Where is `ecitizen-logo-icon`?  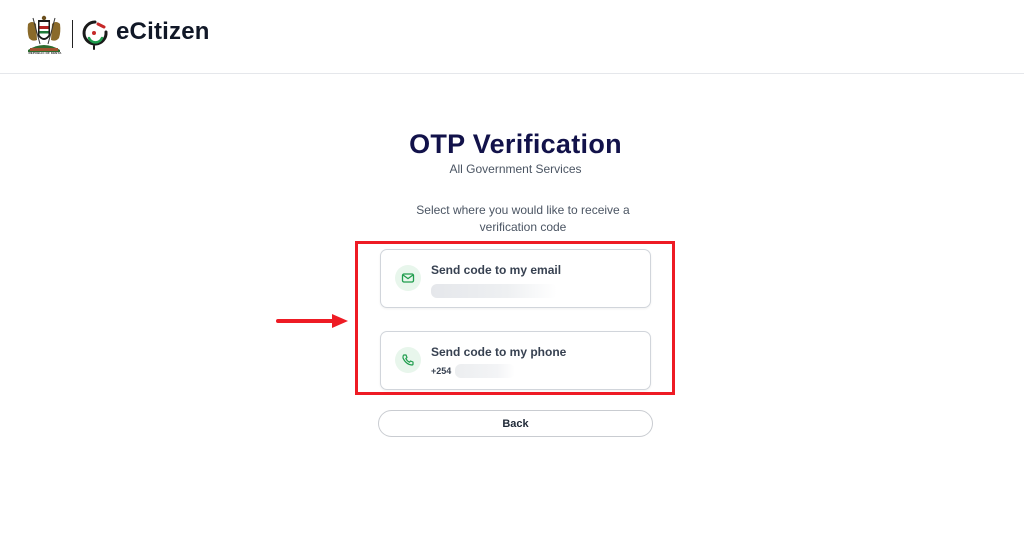 ecitizen-logo-icon is located at coordinates (95, 35).